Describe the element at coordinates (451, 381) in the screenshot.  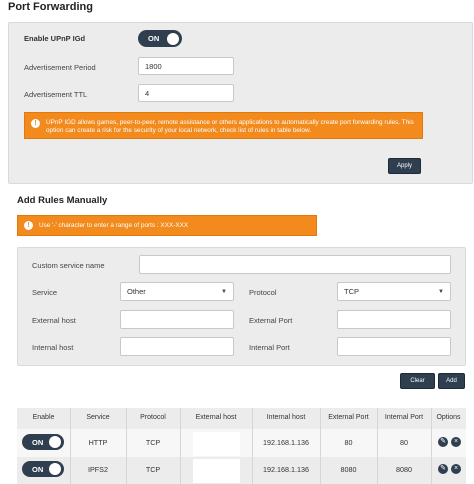
I see `add-button: Add` at that location.